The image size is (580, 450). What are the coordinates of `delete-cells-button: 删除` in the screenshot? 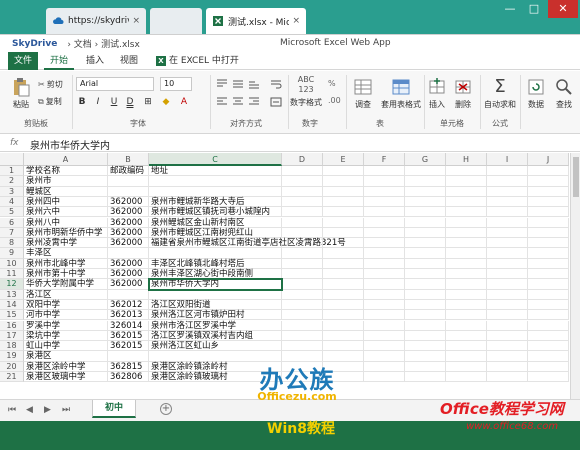 It's located at (463, 93).